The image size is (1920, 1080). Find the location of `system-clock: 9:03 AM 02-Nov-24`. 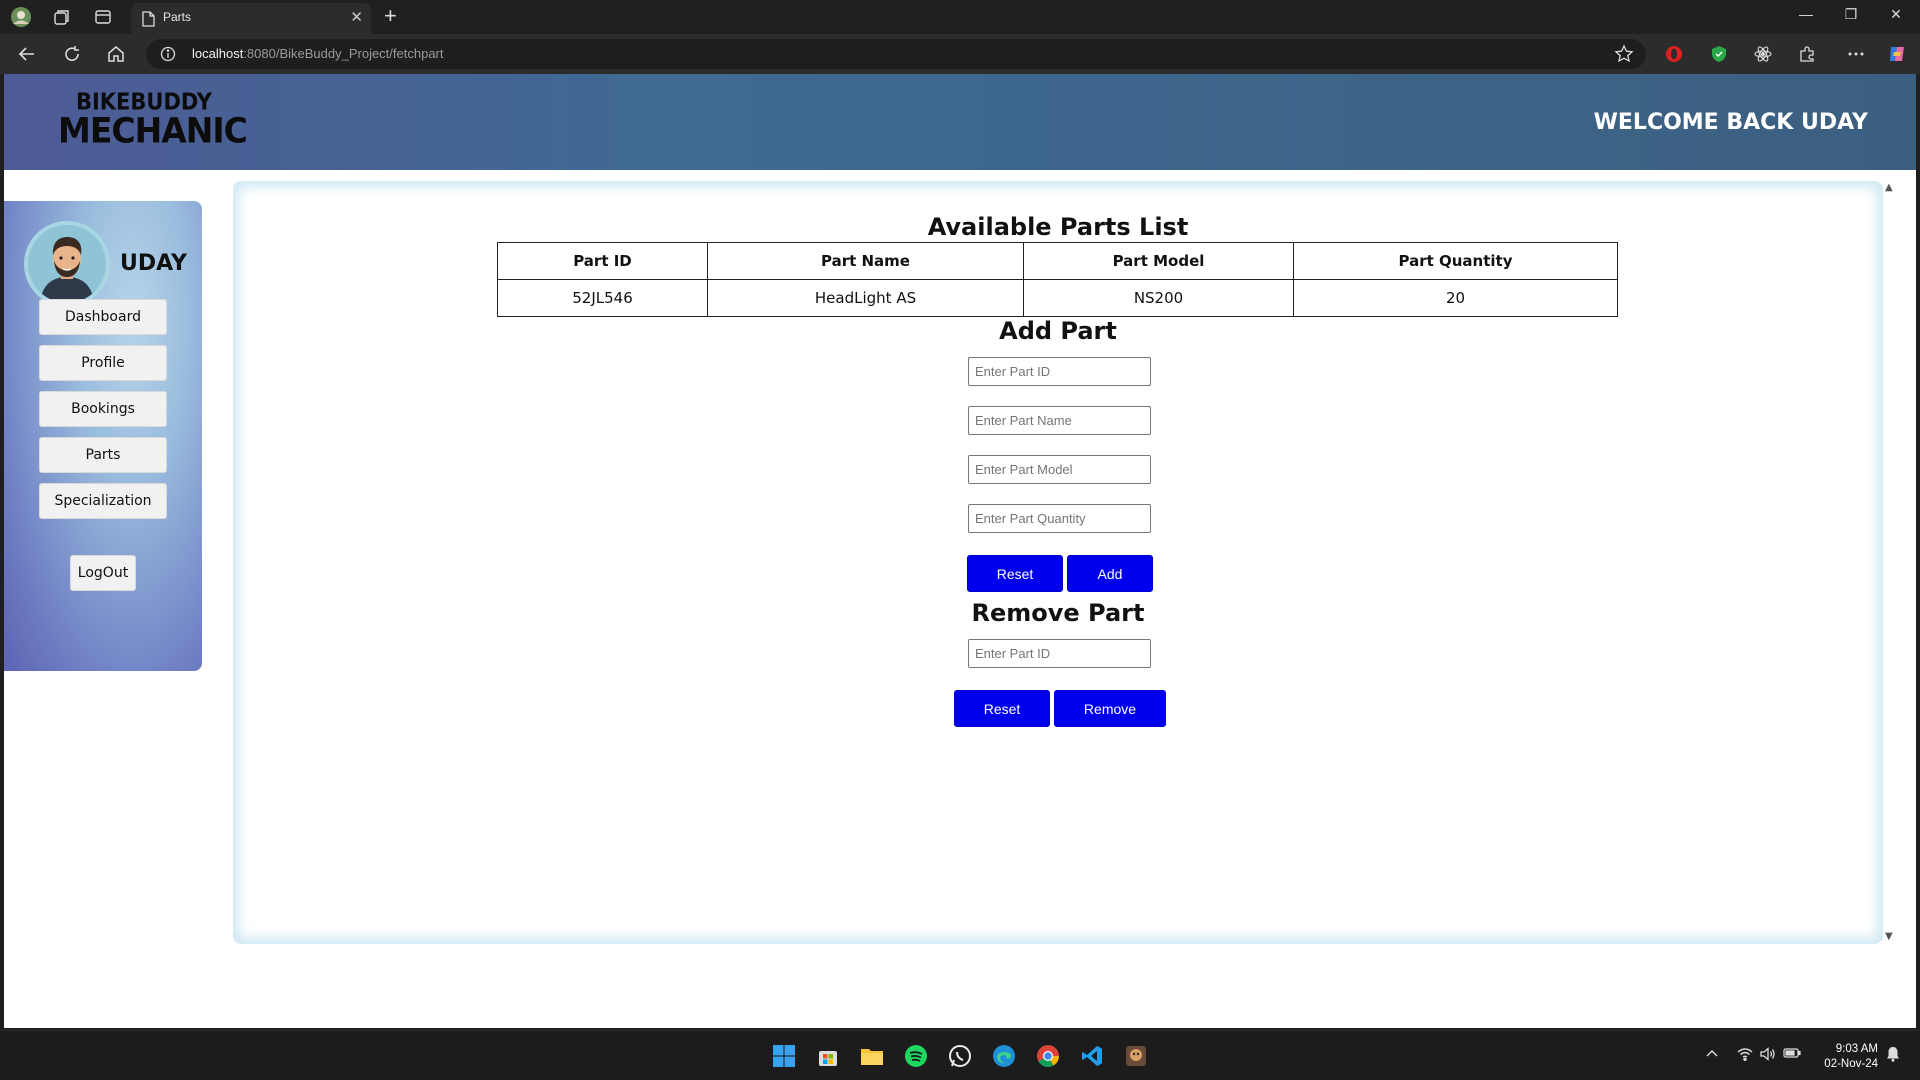

system-clock: 9:03 AM 02-Nov-24 is located at coordinates (1851, 1057).